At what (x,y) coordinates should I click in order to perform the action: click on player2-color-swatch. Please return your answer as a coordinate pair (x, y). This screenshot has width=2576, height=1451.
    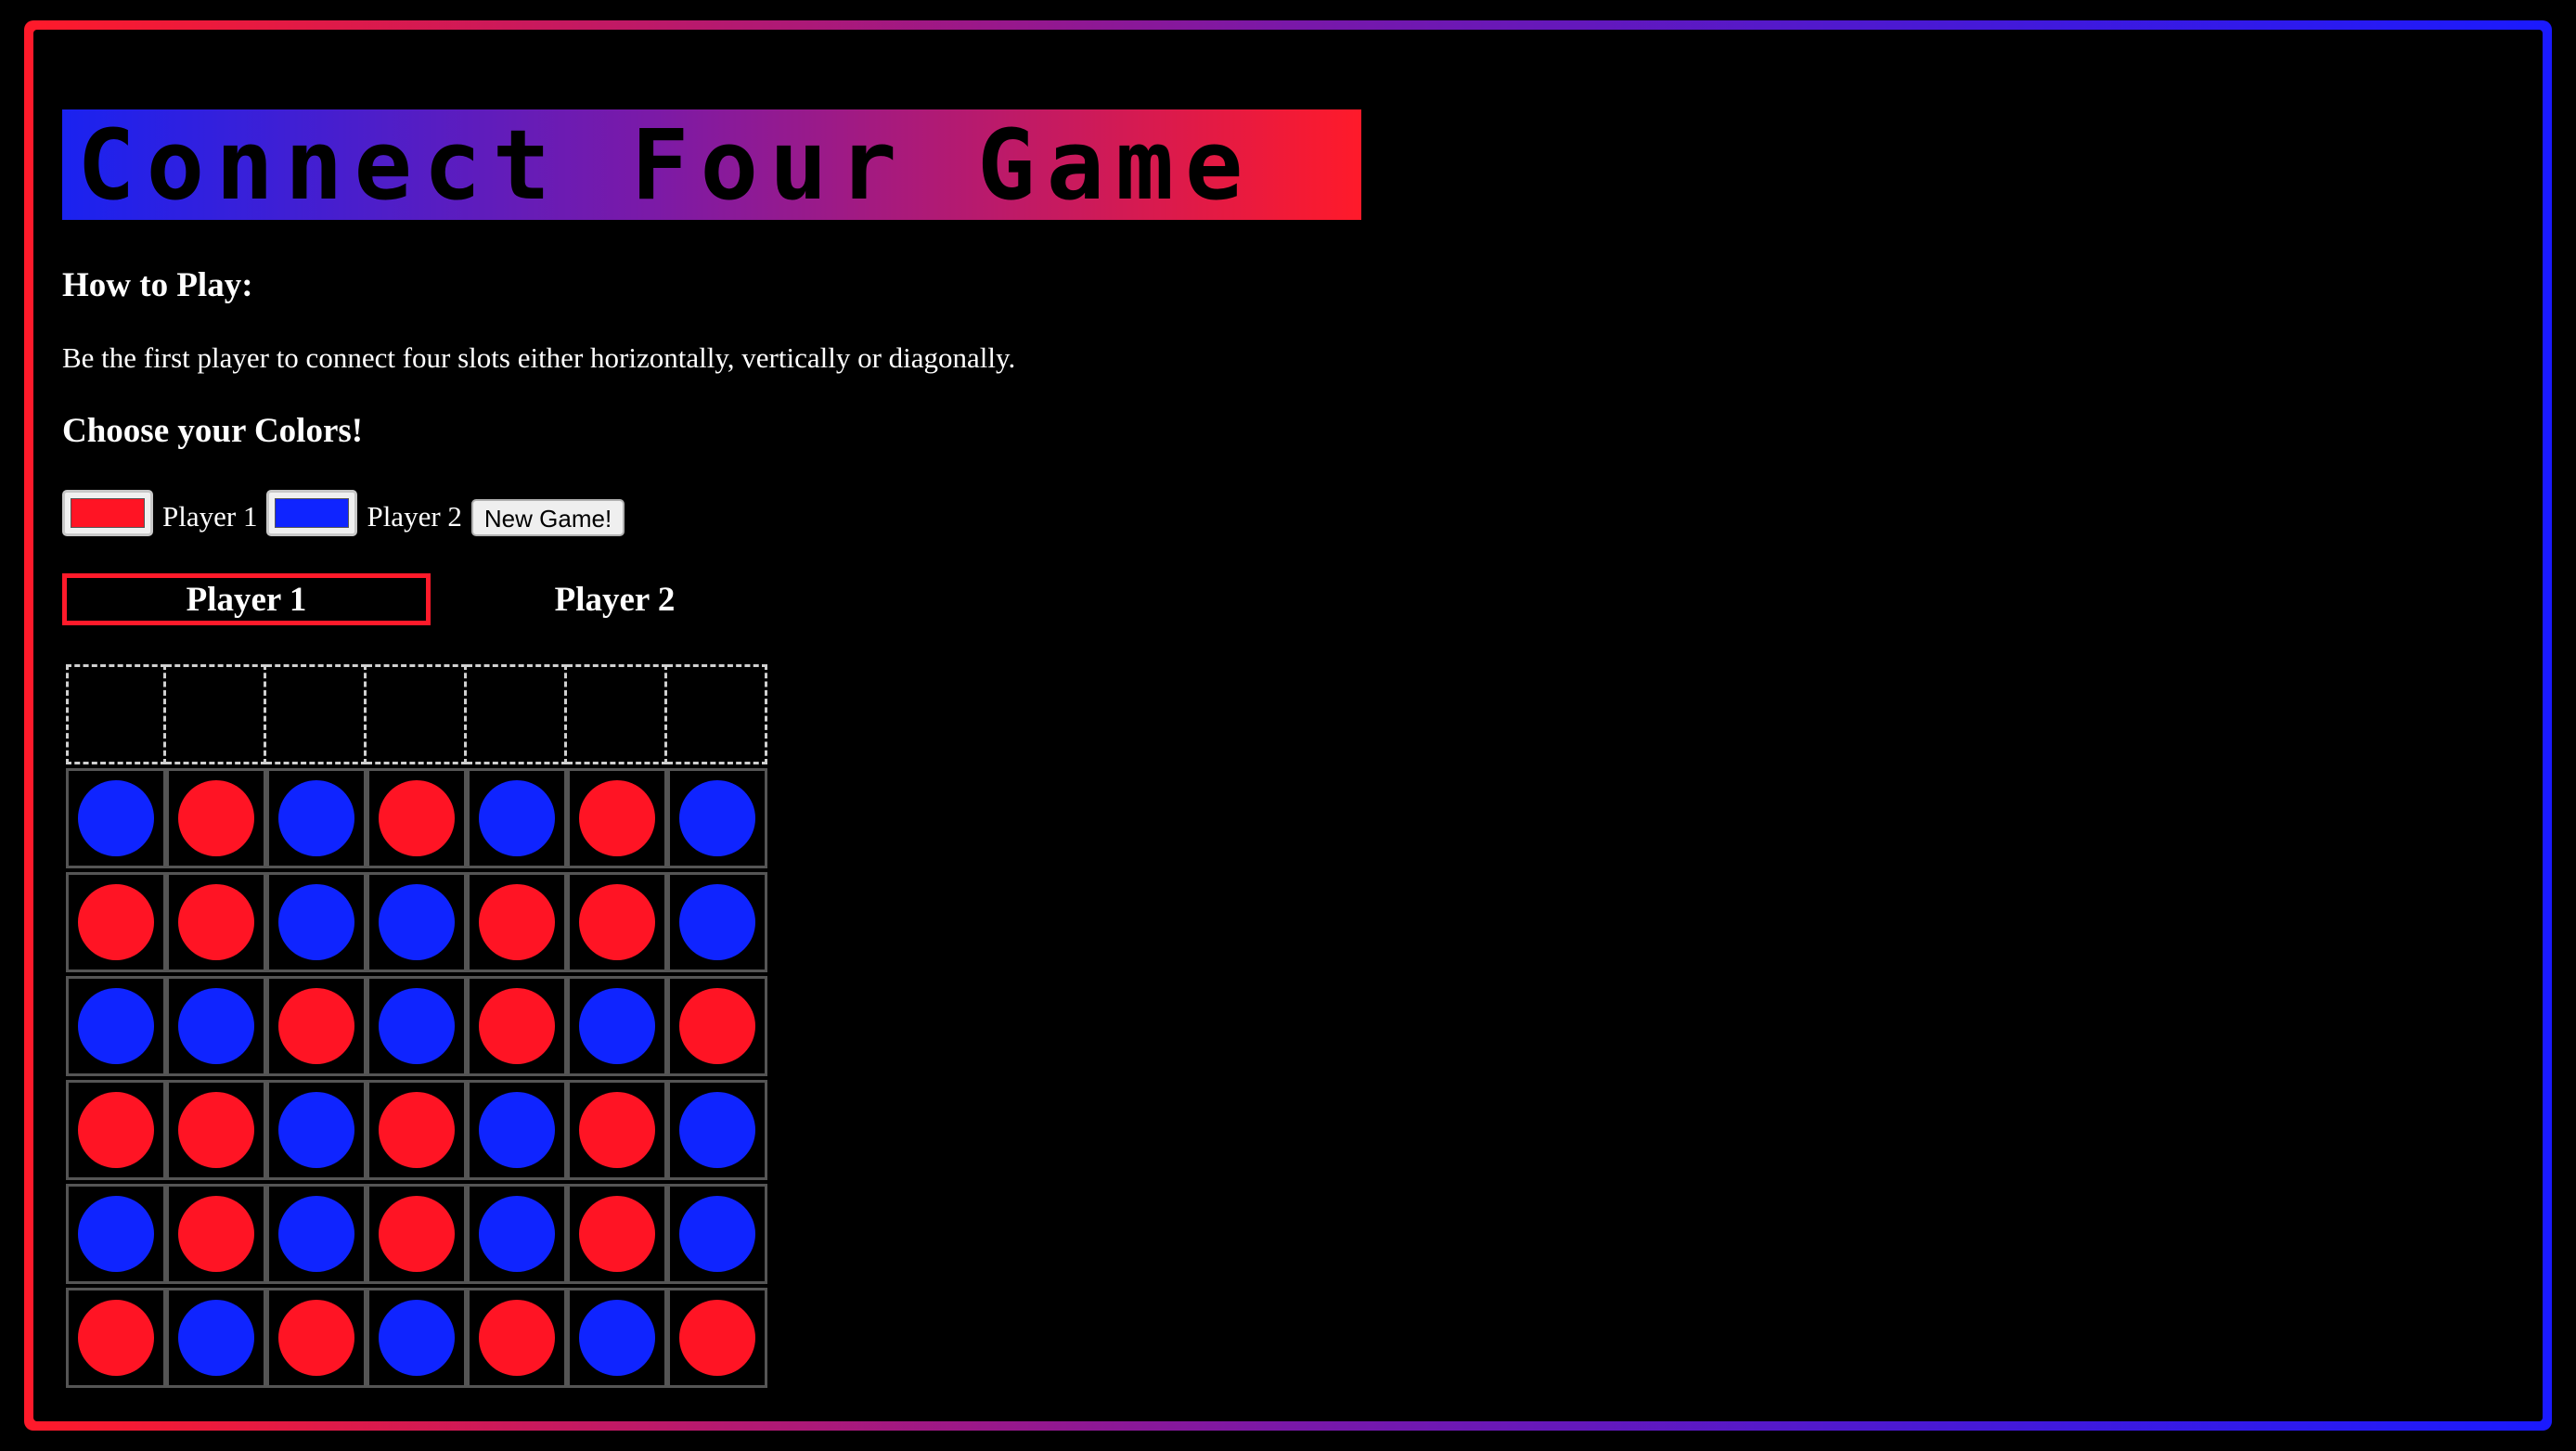
    Looking at the image, I should click on (312, 513).